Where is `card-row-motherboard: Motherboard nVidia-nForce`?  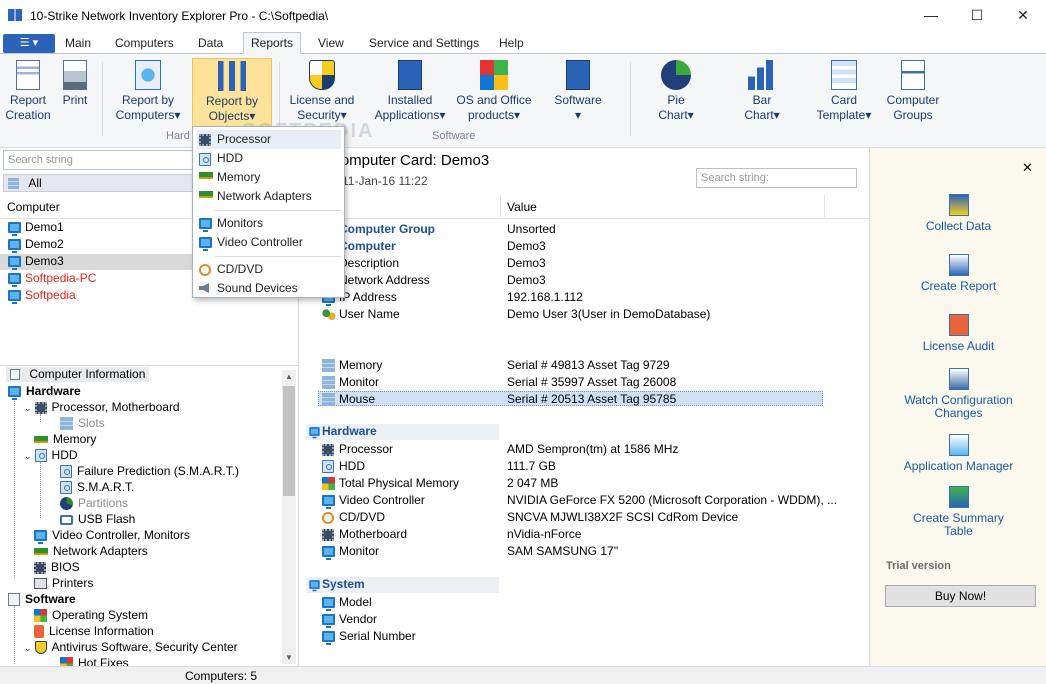
card-row-motherboard: Motherboard nVidia-nForce is located at coordinates (582, 535).